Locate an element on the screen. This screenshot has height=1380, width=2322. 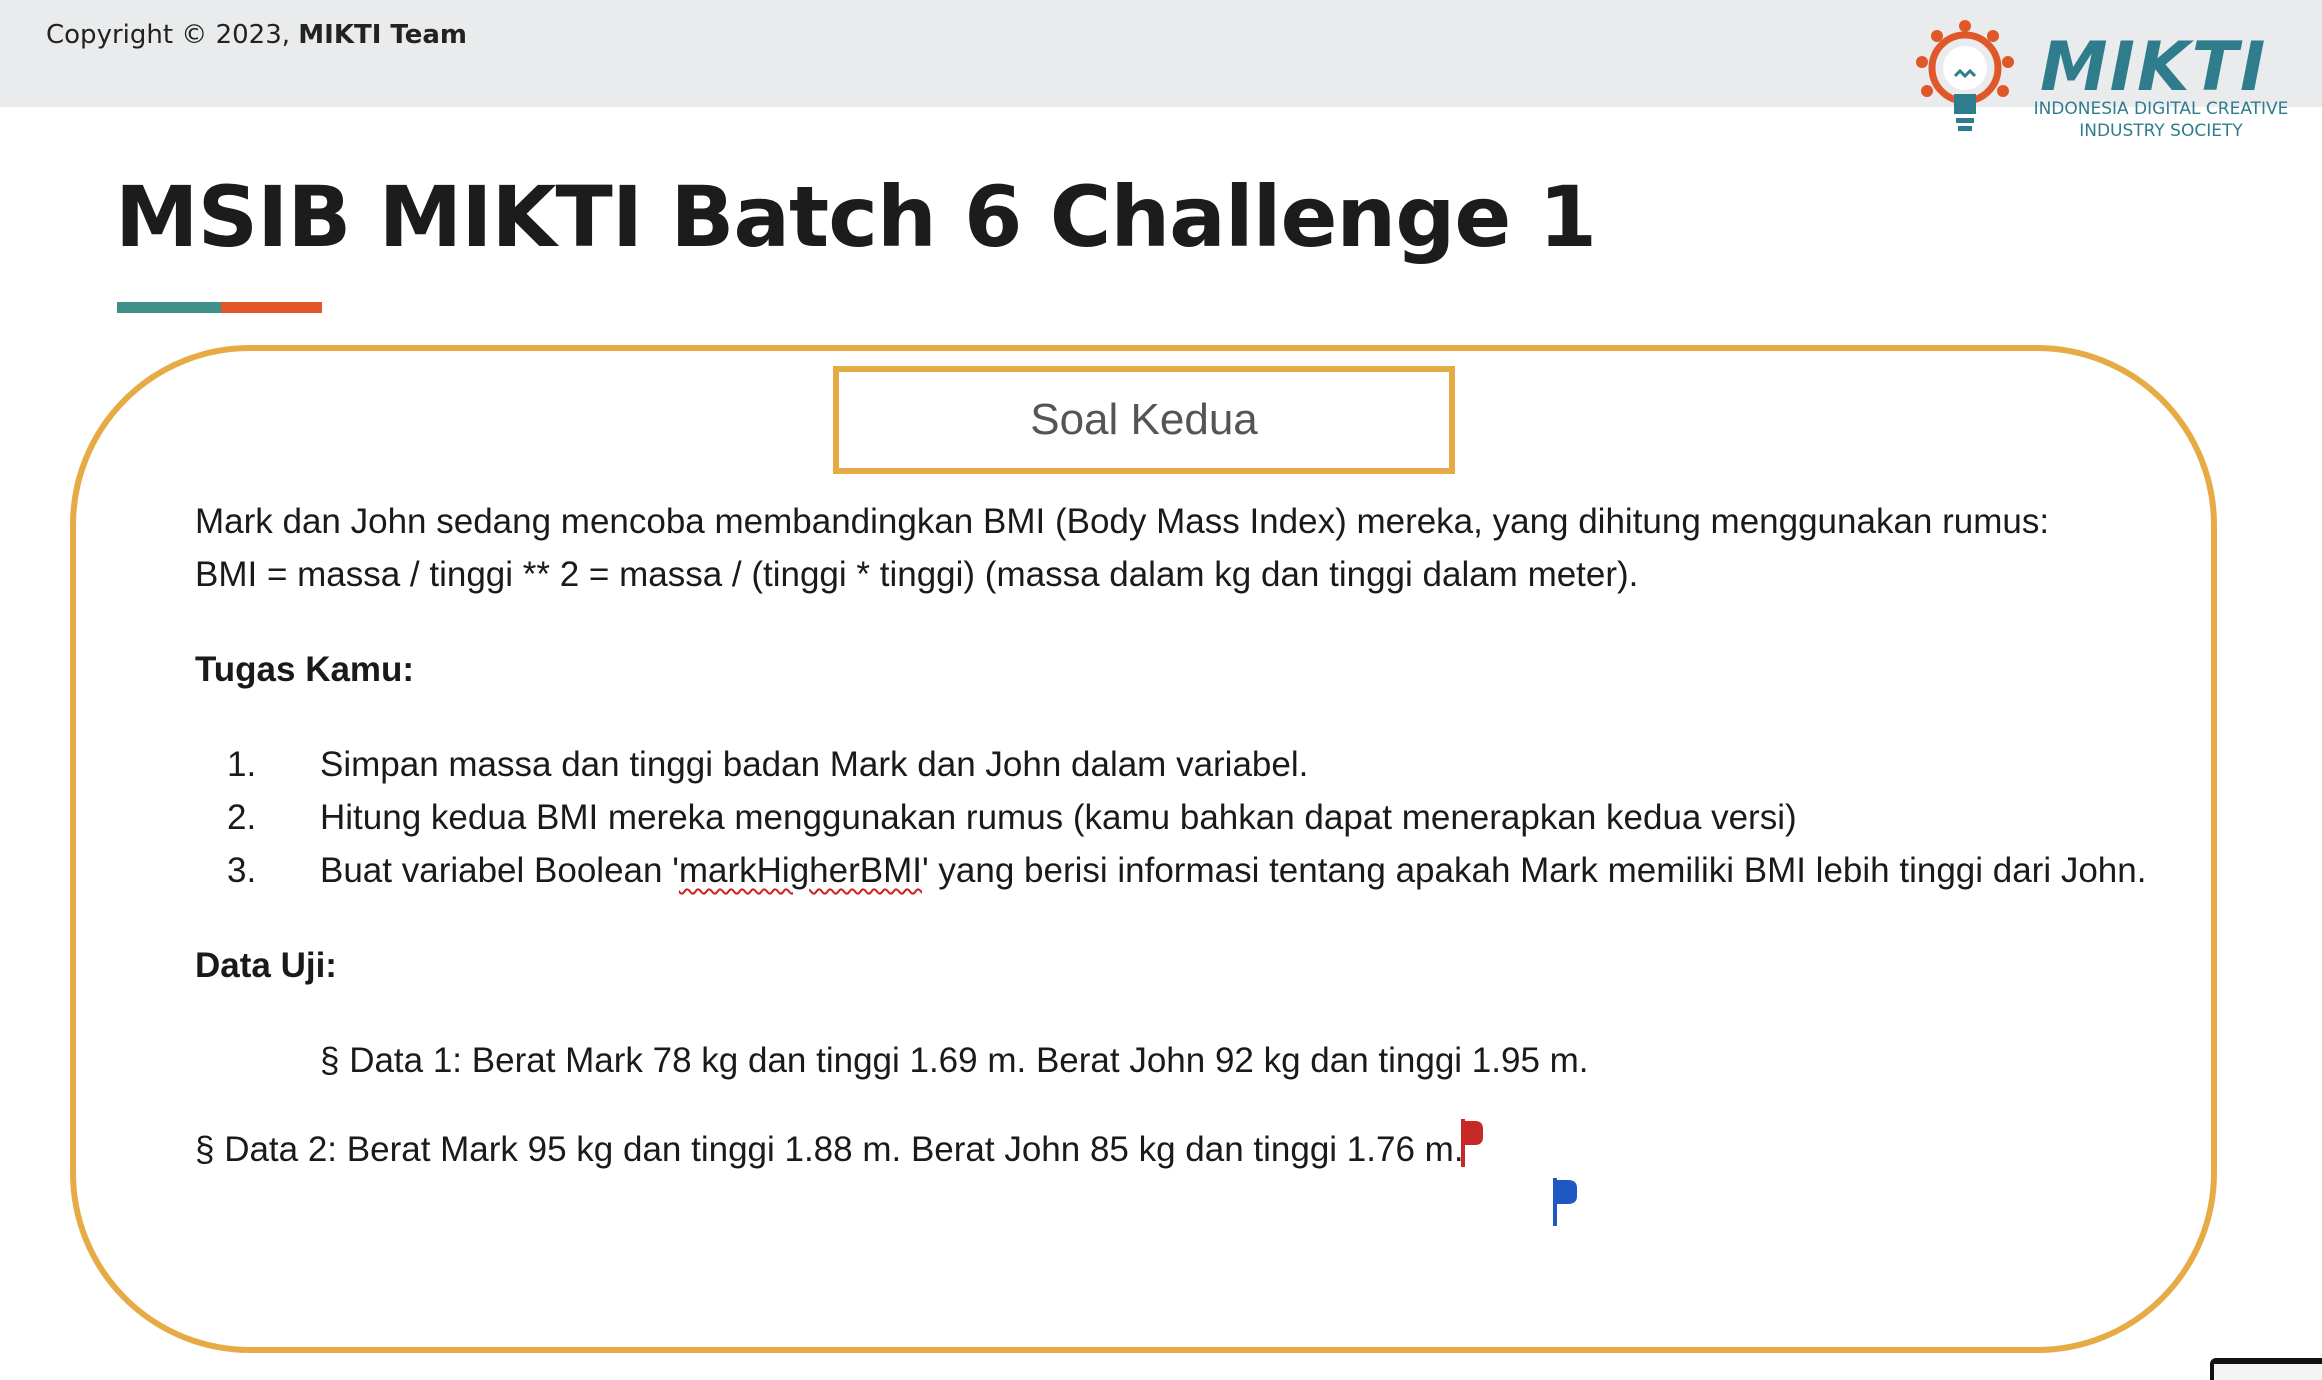
task-number: 1. is located at coordinates (242, 764).